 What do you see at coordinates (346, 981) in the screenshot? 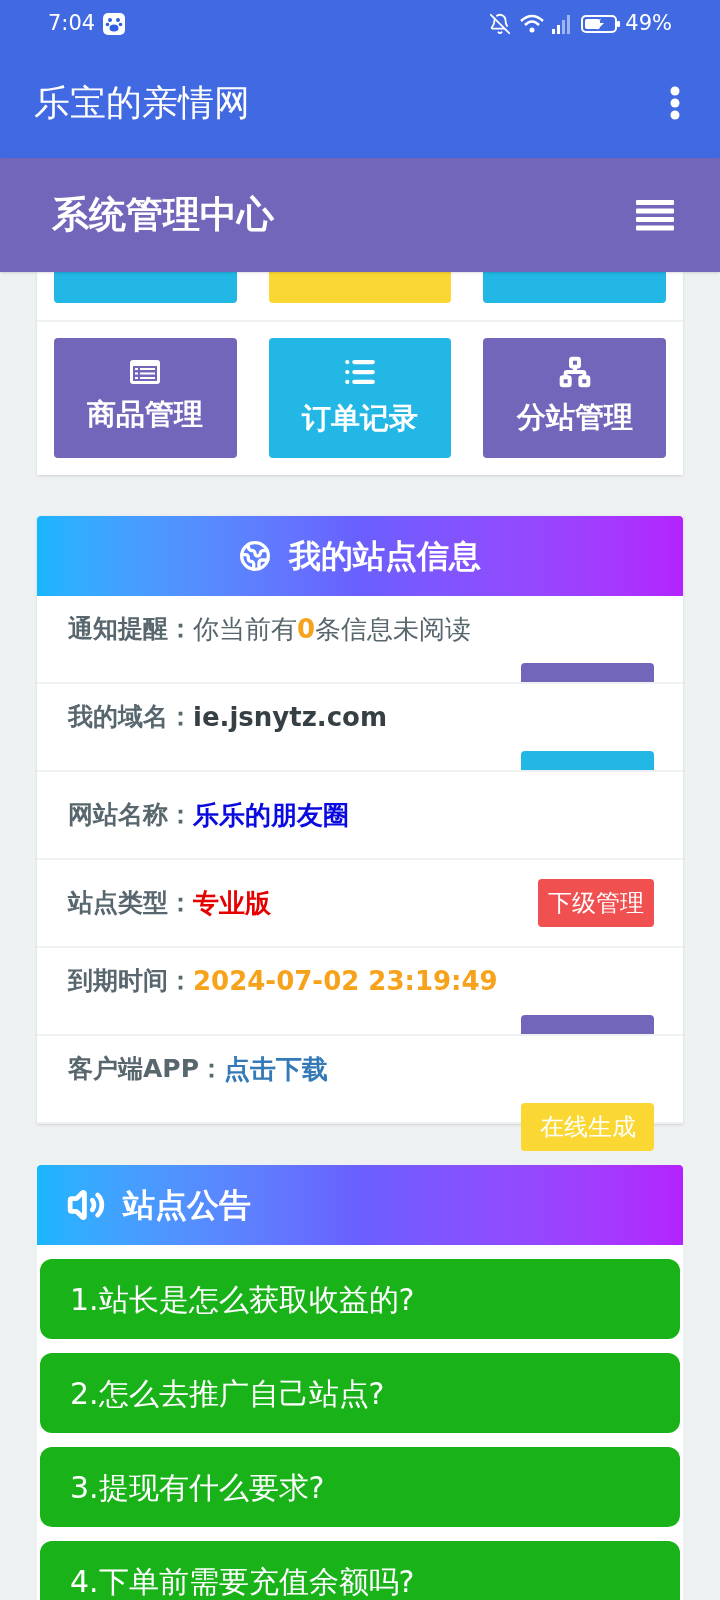
I see `info-value: 2024-07-02 23:19:49` at bounding box center [346, 981].